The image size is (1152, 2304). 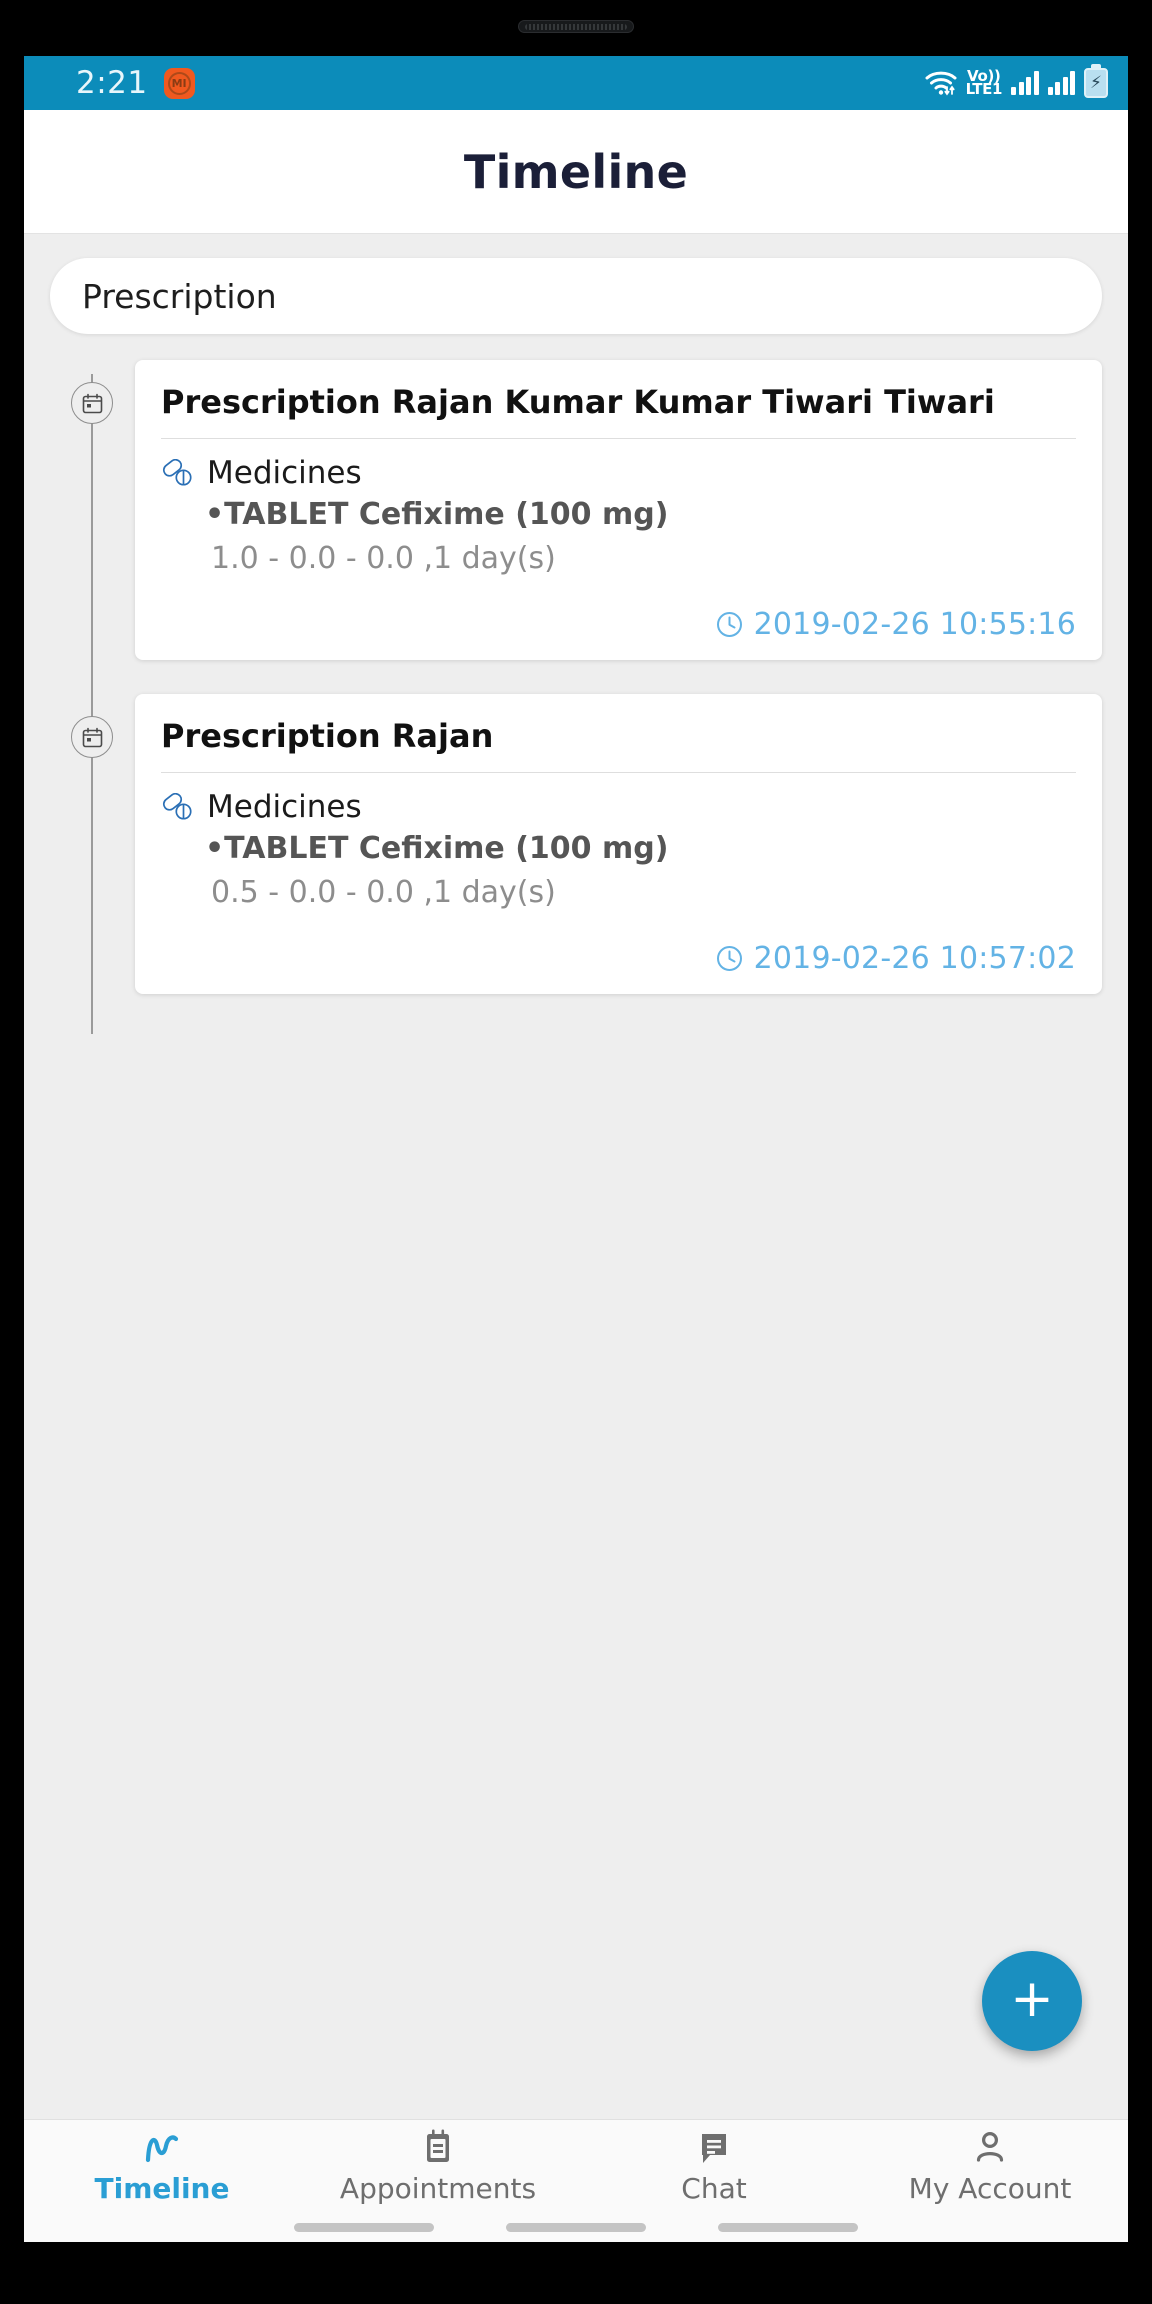 I want to click on volte-icon: Vo)) LTE1, so click(x=984, y=83).